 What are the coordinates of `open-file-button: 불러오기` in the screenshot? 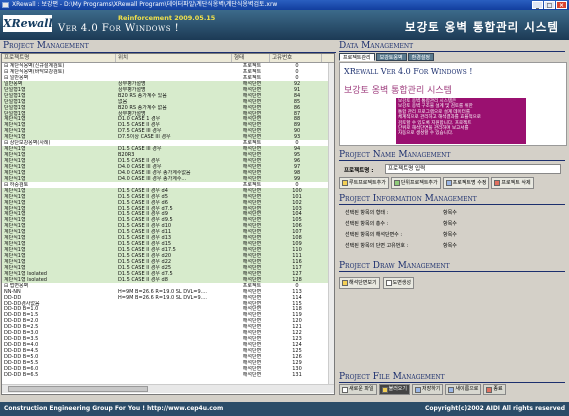 It's located at (394, 389).